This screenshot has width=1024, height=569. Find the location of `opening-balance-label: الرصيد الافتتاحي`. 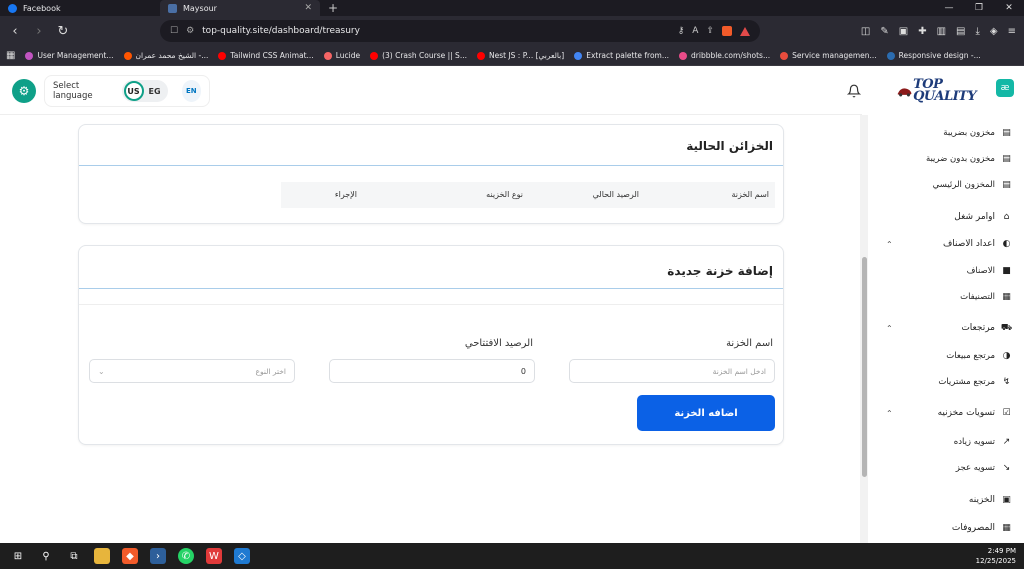

opening-balance-label: الرصيد الافتتاحي is located at coordinates (498, 343).